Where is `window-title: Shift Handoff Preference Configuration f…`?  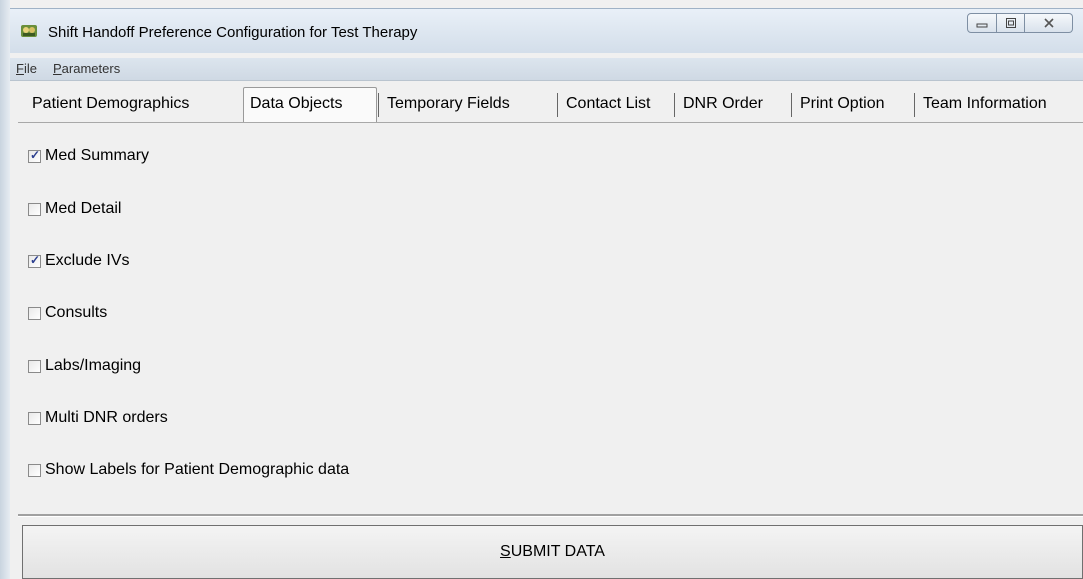
window-title: Shift Handoff Preference Configuration f… is located at coordinates (233, 32).